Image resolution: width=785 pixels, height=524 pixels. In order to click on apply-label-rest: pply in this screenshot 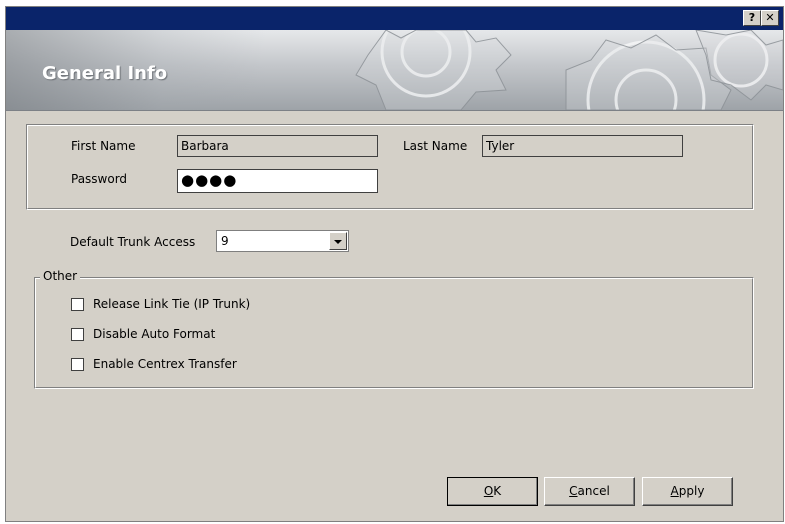, I will do `click(691, 491)`.